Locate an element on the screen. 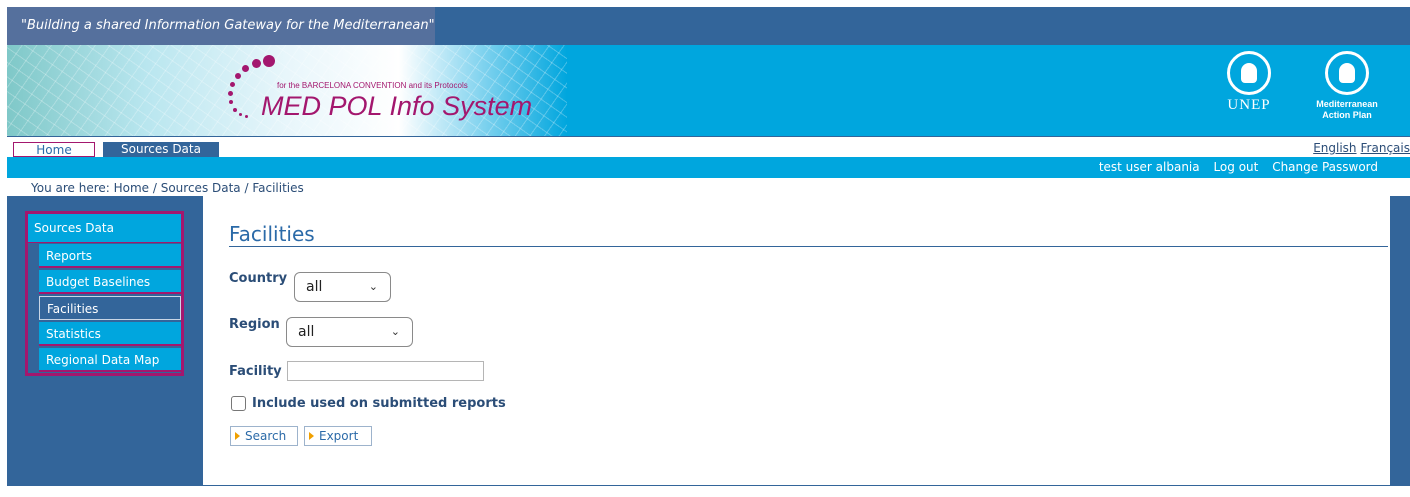 Image resolution: width=1410 pixels, height=497 pixels. include-submitted-checkbox is located at coordinates (238, 403).